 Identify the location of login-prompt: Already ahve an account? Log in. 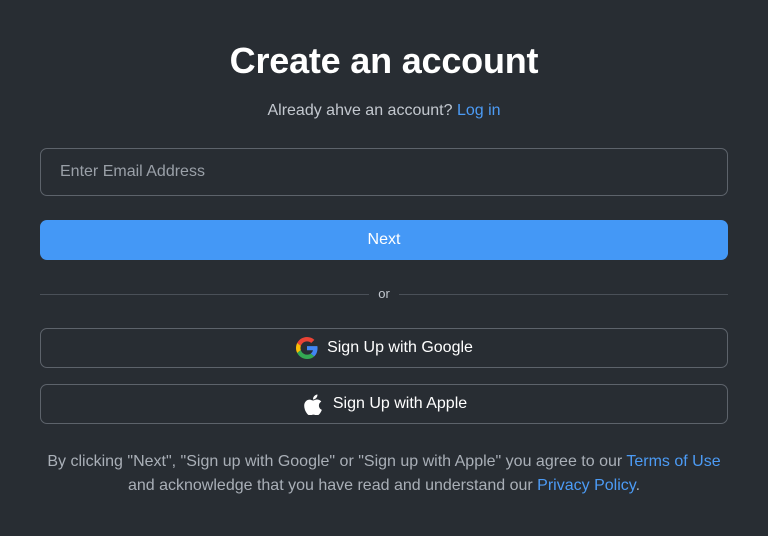
(384, 111).